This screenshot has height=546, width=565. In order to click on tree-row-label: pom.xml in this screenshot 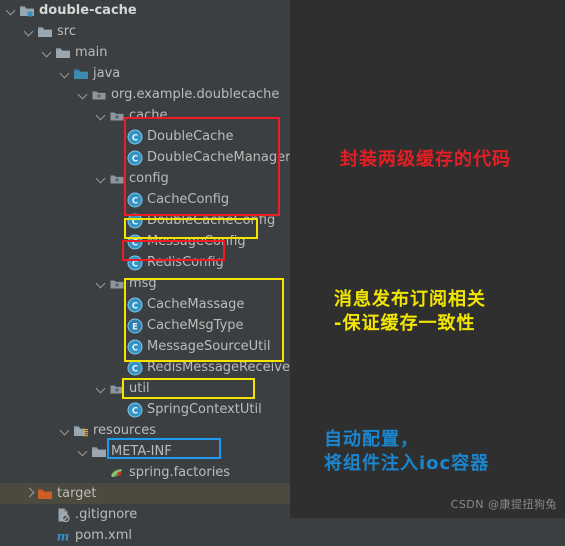, I will do `click(103, 535)`.